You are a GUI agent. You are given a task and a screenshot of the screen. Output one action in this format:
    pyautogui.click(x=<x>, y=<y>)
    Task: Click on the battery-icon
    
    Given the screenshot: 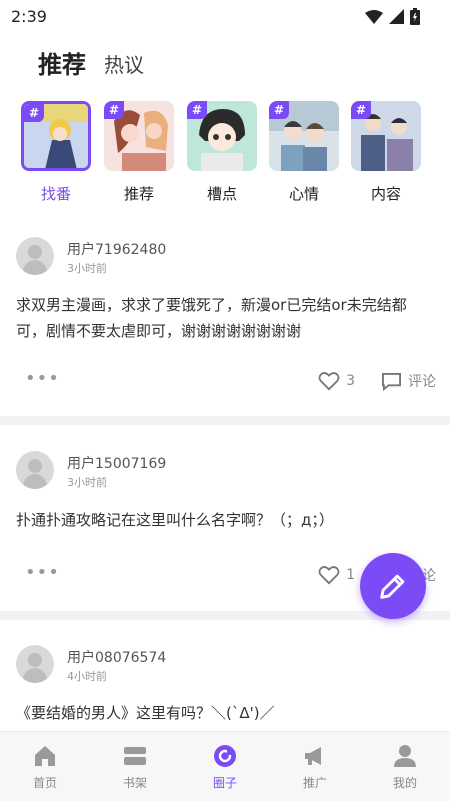 What is the action you would take?
    pyautogui.click(x=415, y=16)
    